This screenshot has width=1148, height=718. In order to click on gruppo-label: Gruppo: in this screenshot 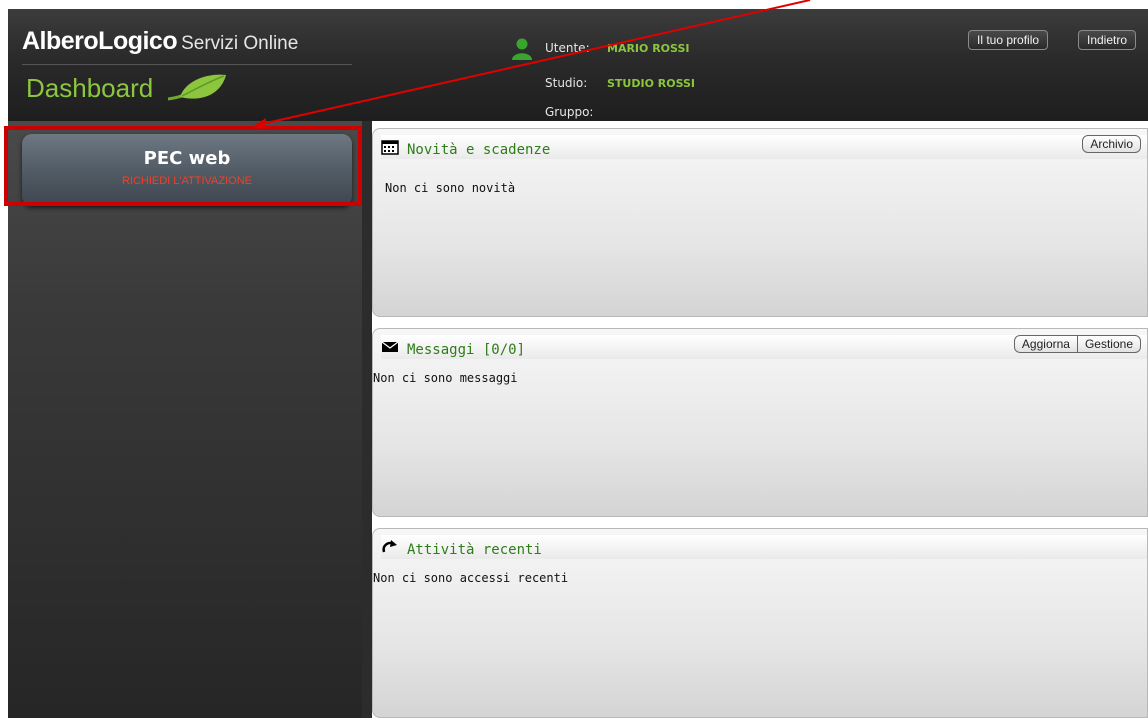, I will do `click(569, 112)`.